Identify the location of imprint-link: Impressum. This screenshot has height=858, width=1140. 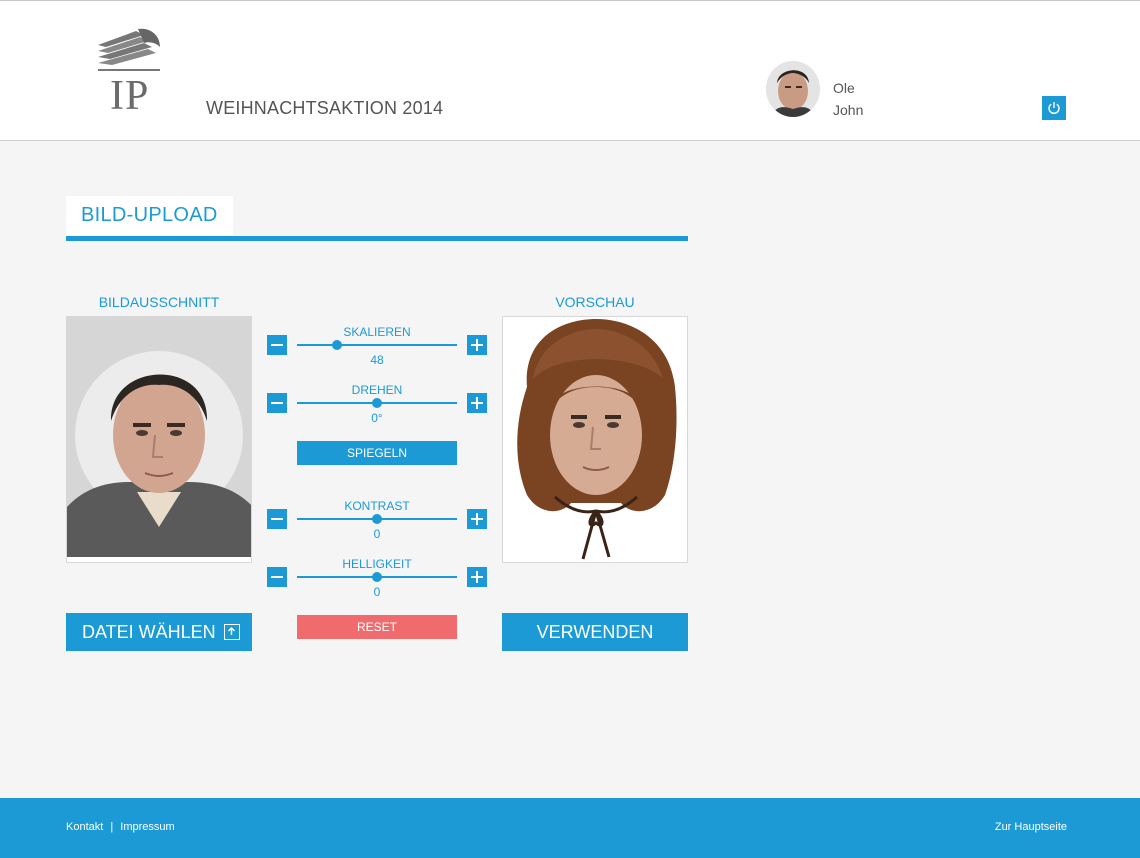
(147, 827).